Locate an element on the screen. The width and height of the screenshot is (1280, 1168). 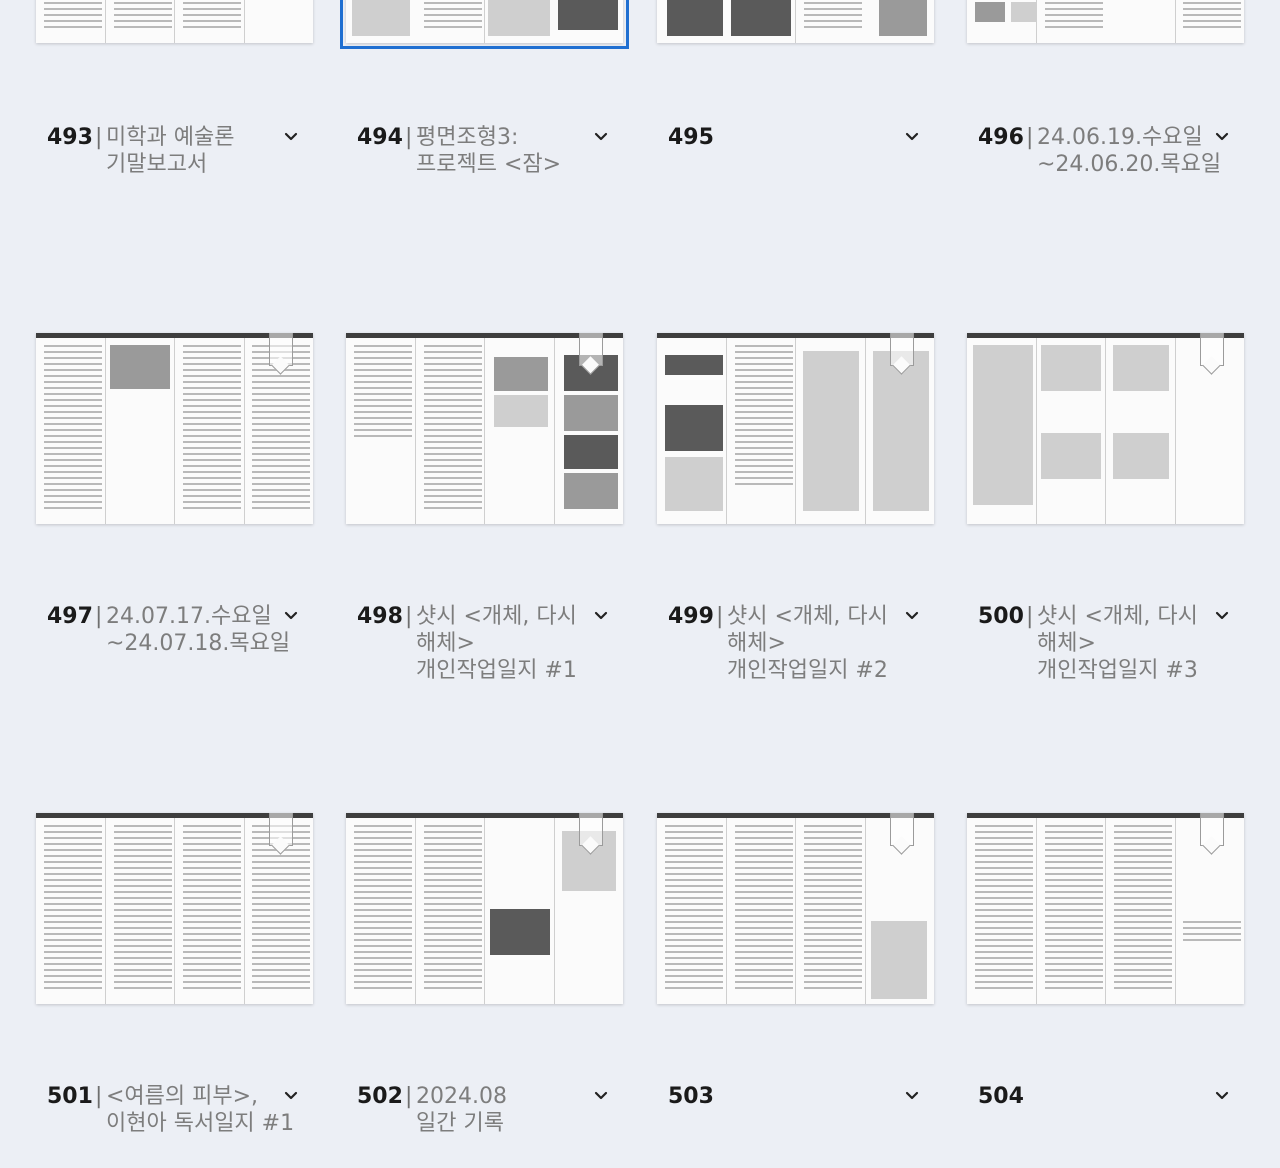
page-number: 494 is located at coordinates (380, 137).